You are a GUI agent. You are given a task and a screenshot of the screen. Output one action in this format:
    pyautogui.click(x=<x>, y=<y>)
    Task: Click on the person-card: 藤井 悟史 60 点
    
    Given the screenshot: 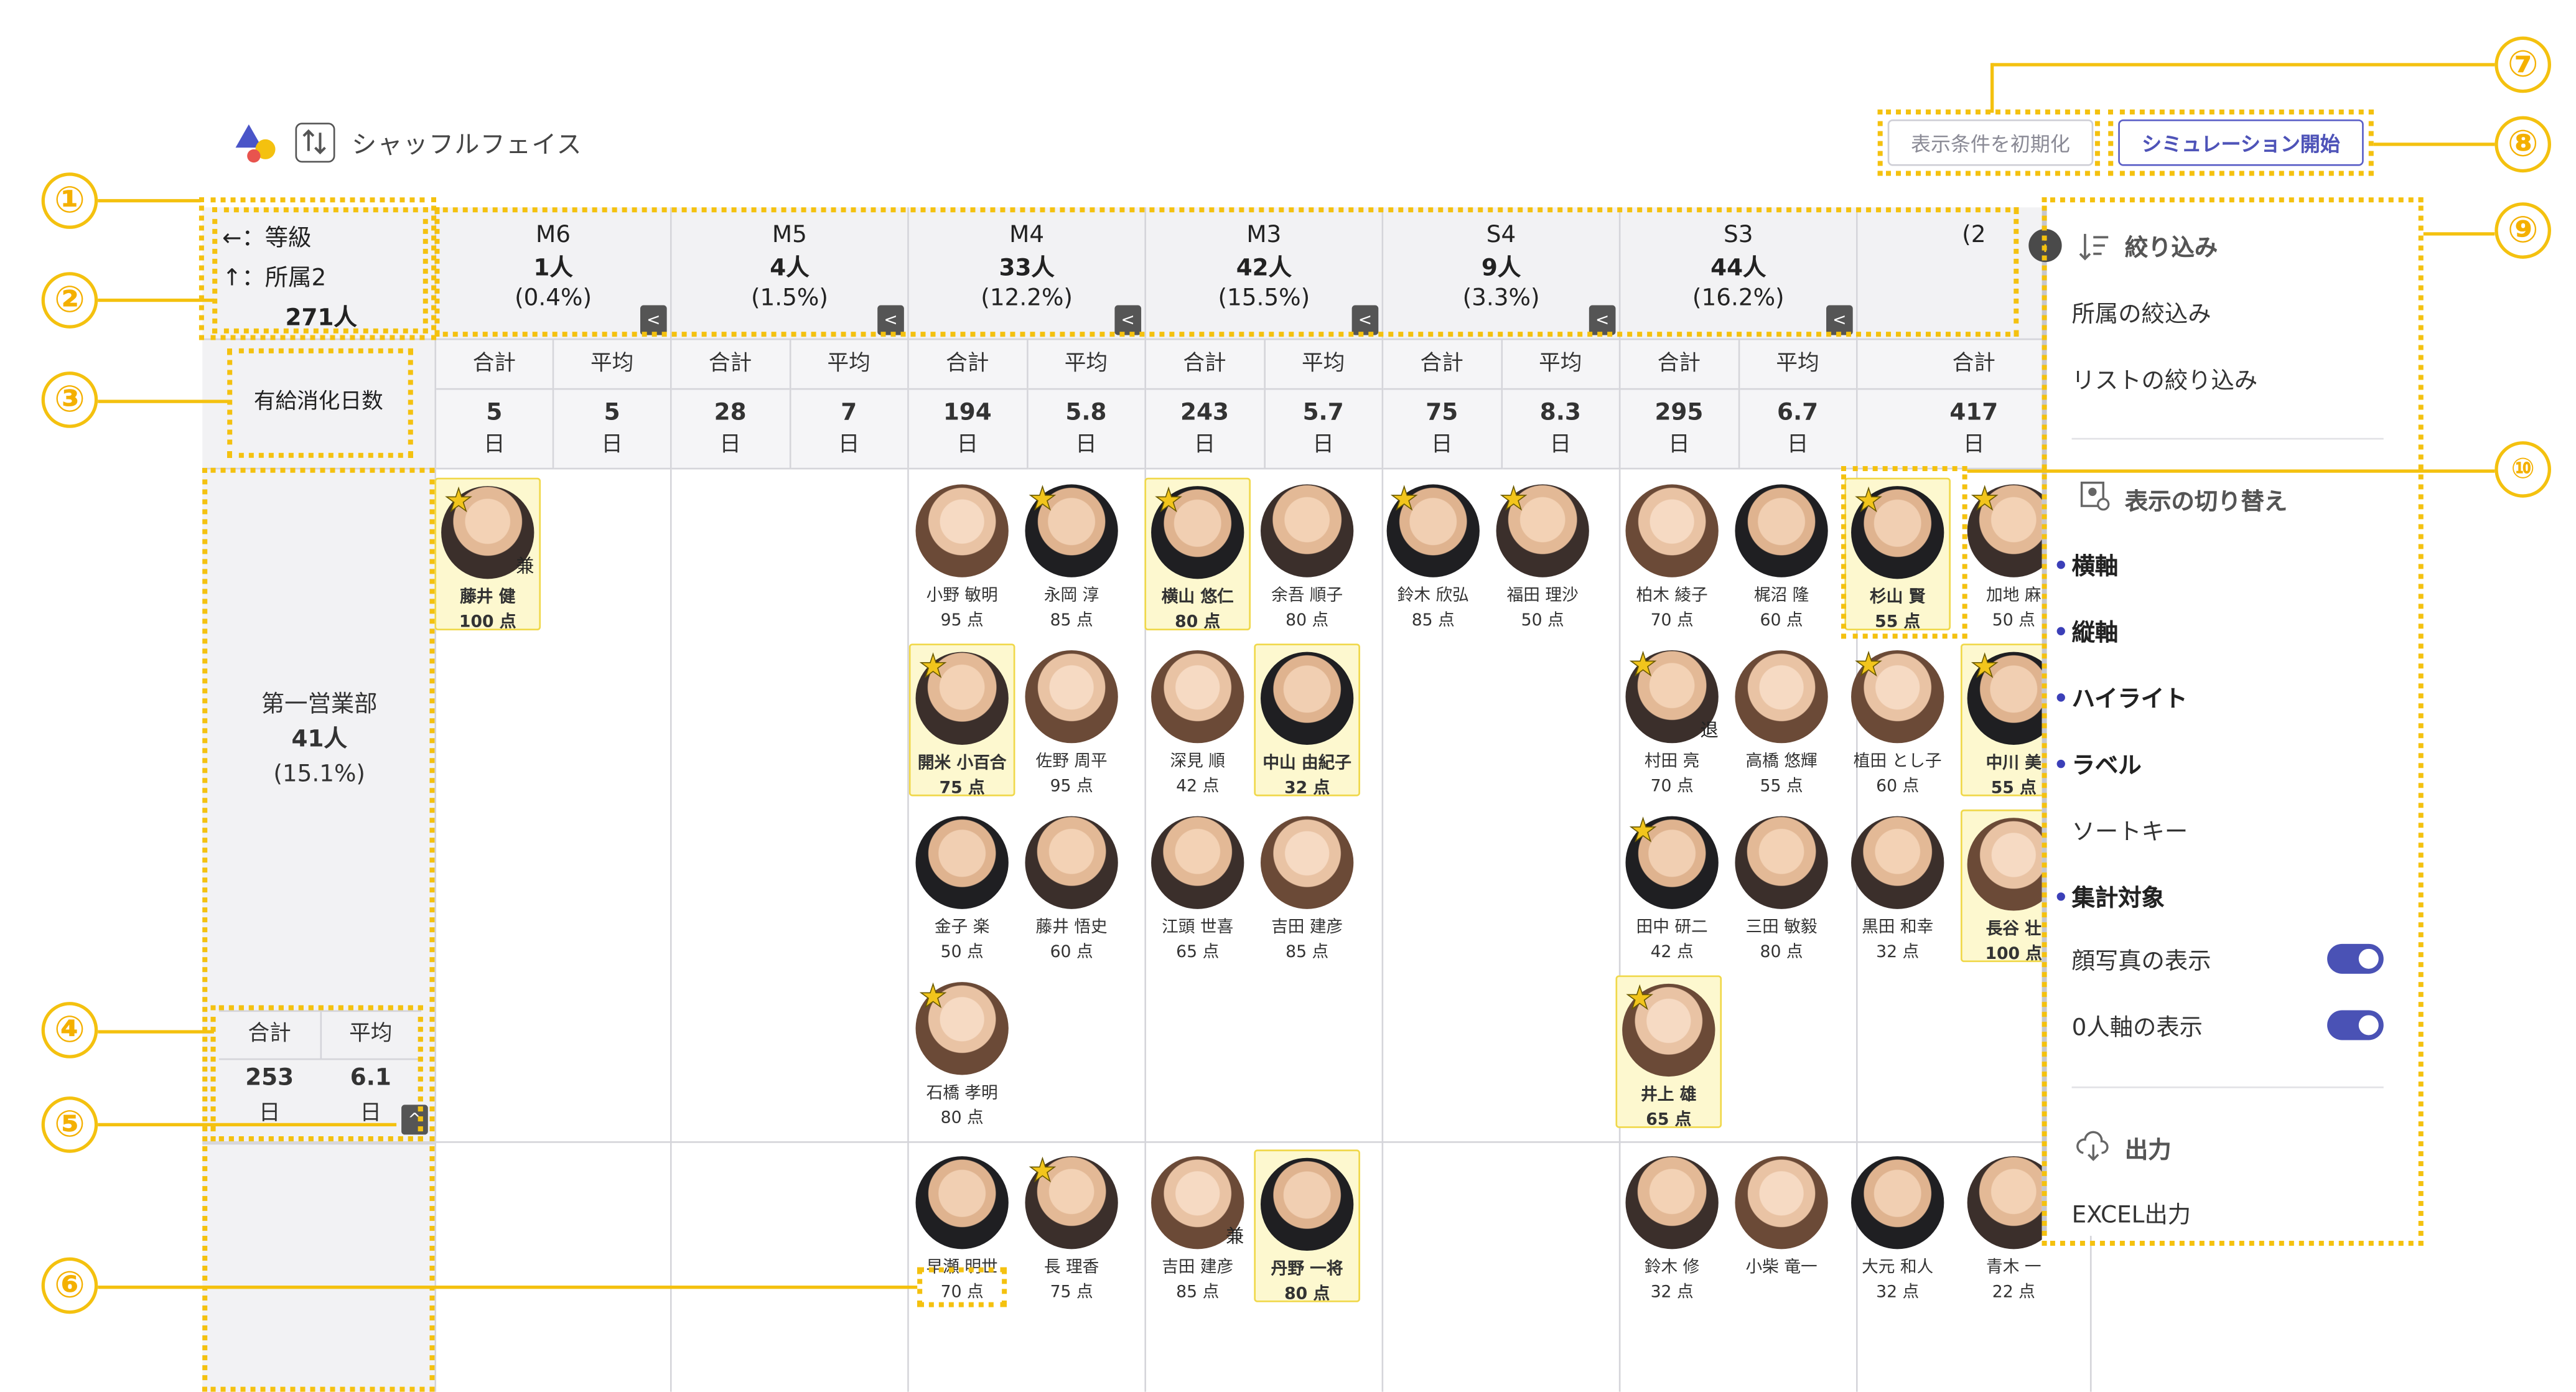 What is the action you would take?
    pyautogui.click(x=1072, y=886)
    